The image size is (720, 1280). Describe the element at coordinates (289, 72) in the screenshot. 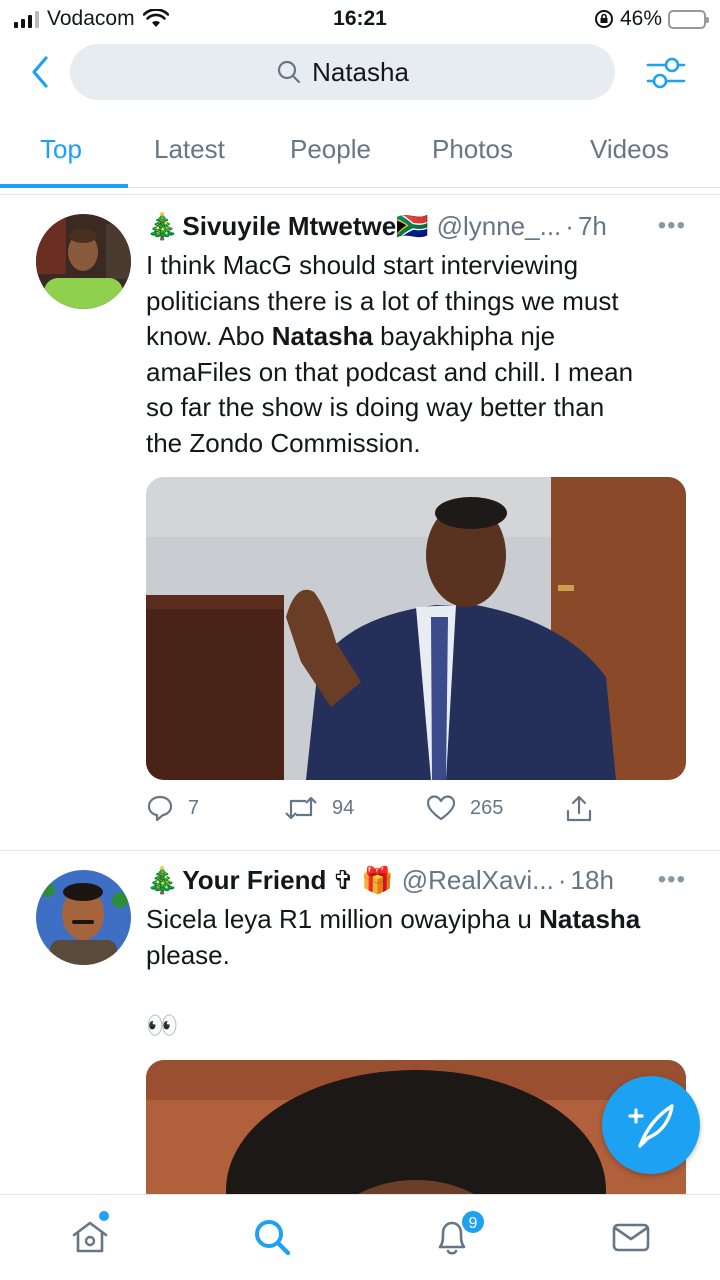

I see `search-icon` at that location.